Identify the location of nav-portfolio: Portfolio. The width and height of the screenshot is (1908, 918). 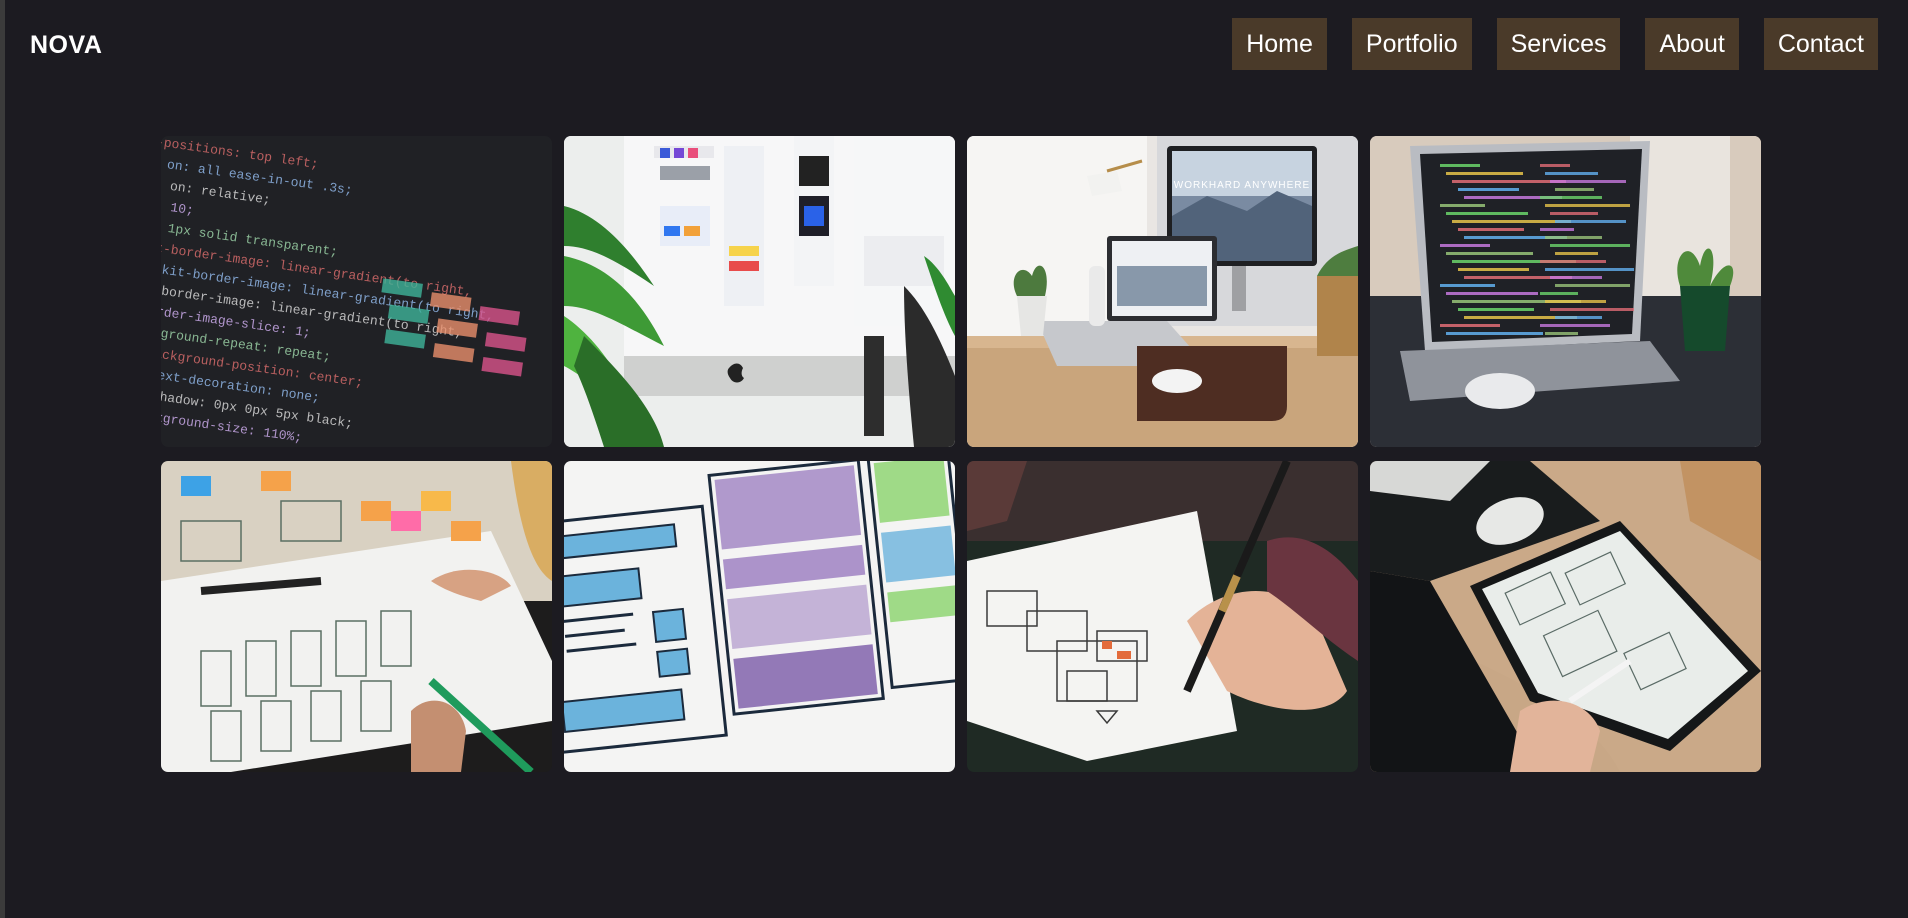
(1411, 44).